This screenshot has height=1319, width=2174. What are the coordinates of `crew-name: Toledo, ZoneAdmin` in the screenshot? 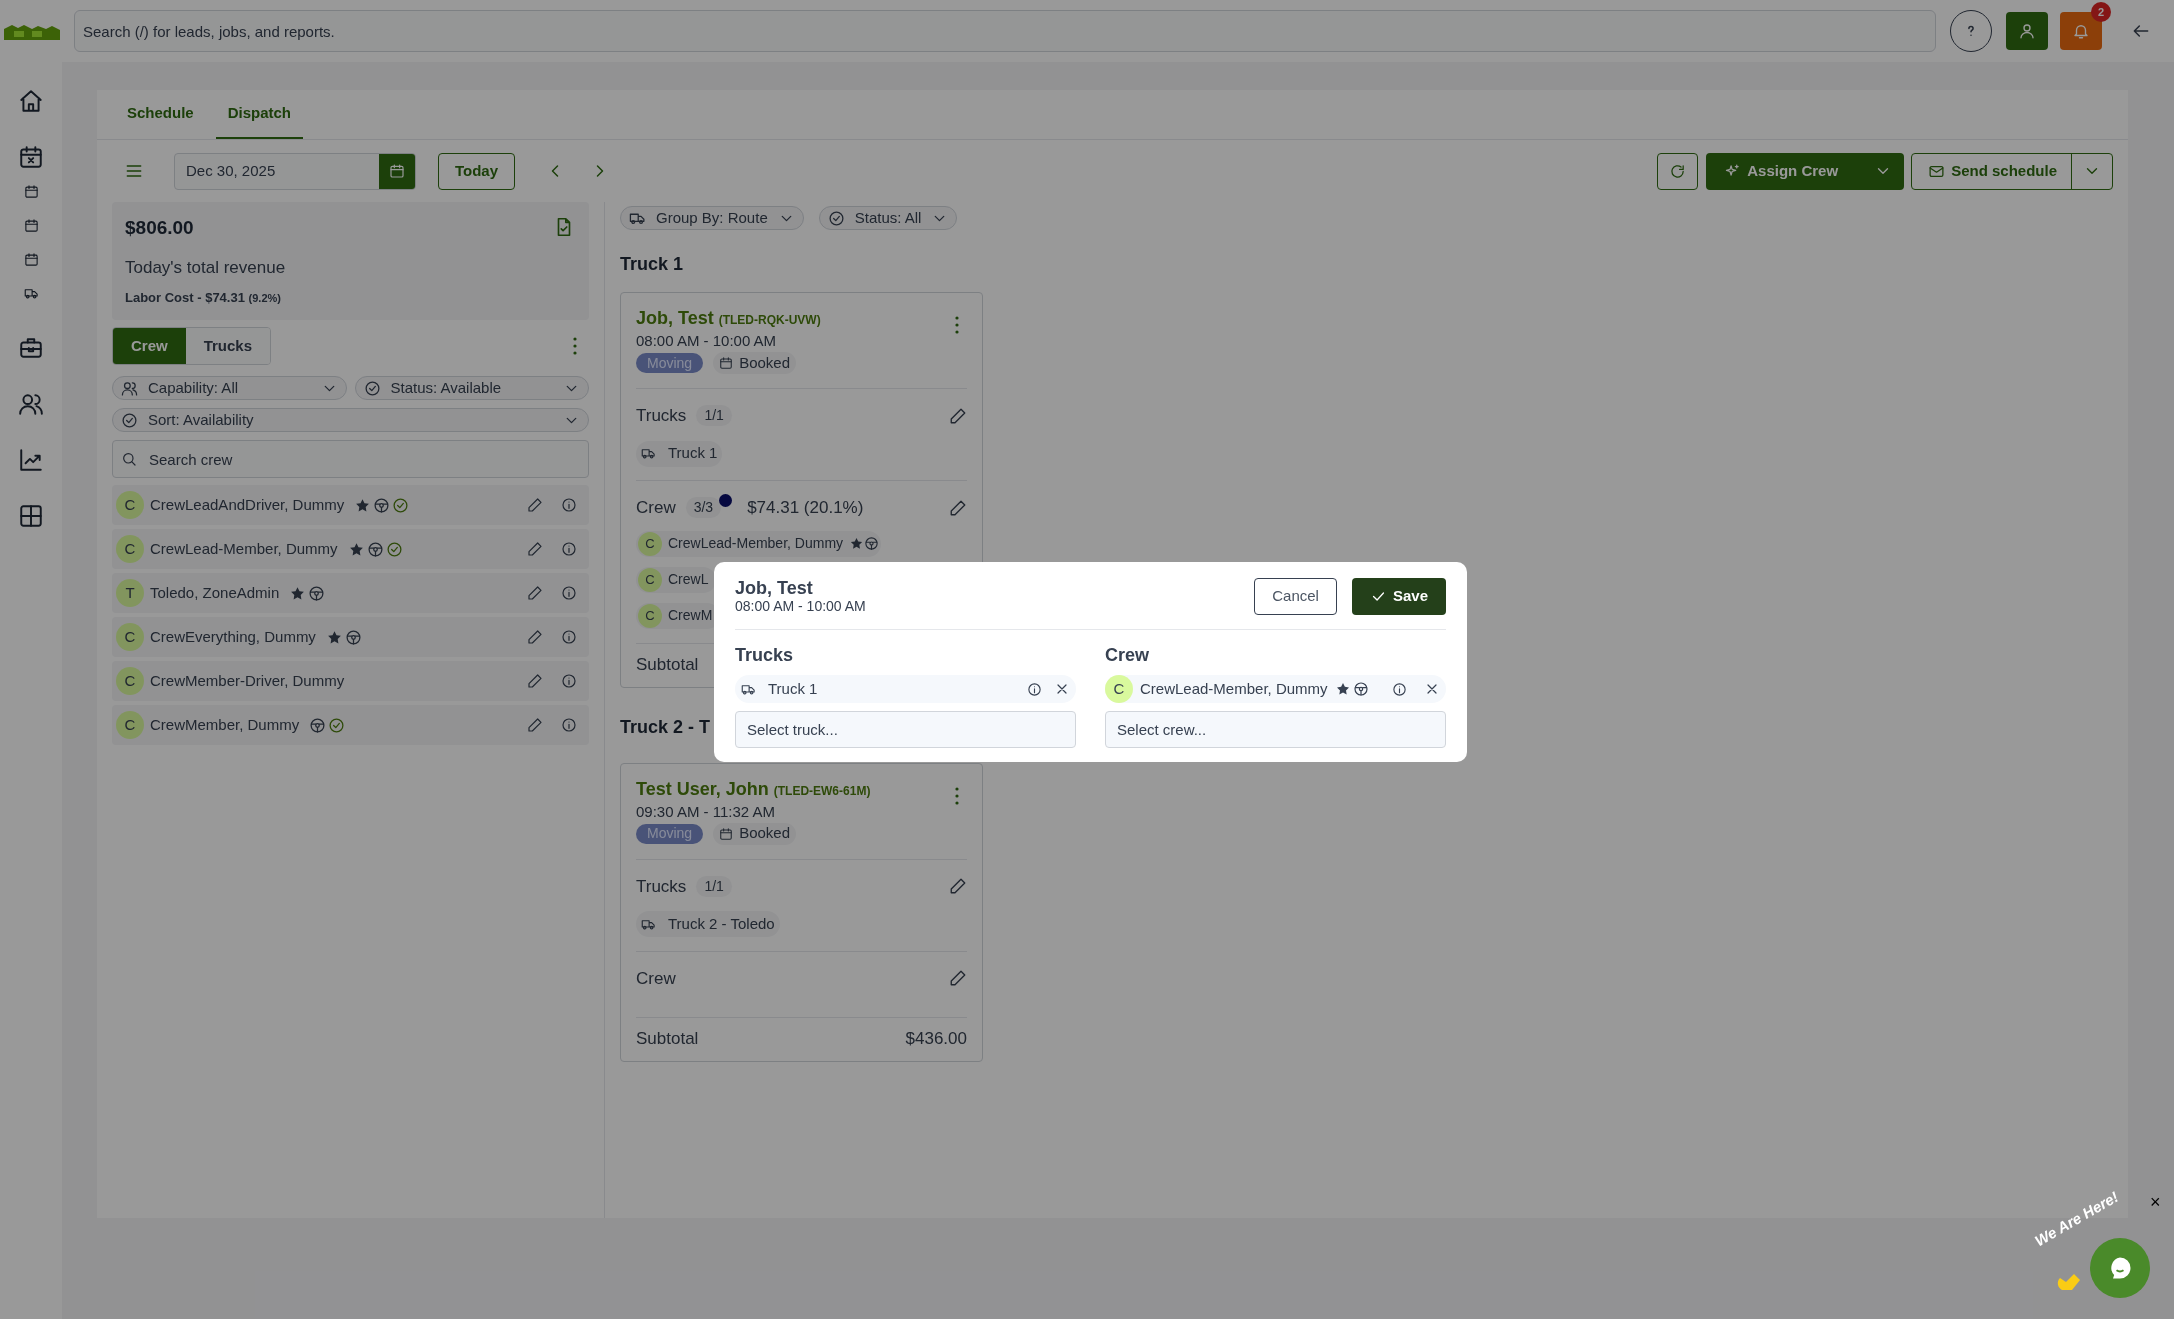 It's located at (215, 592).